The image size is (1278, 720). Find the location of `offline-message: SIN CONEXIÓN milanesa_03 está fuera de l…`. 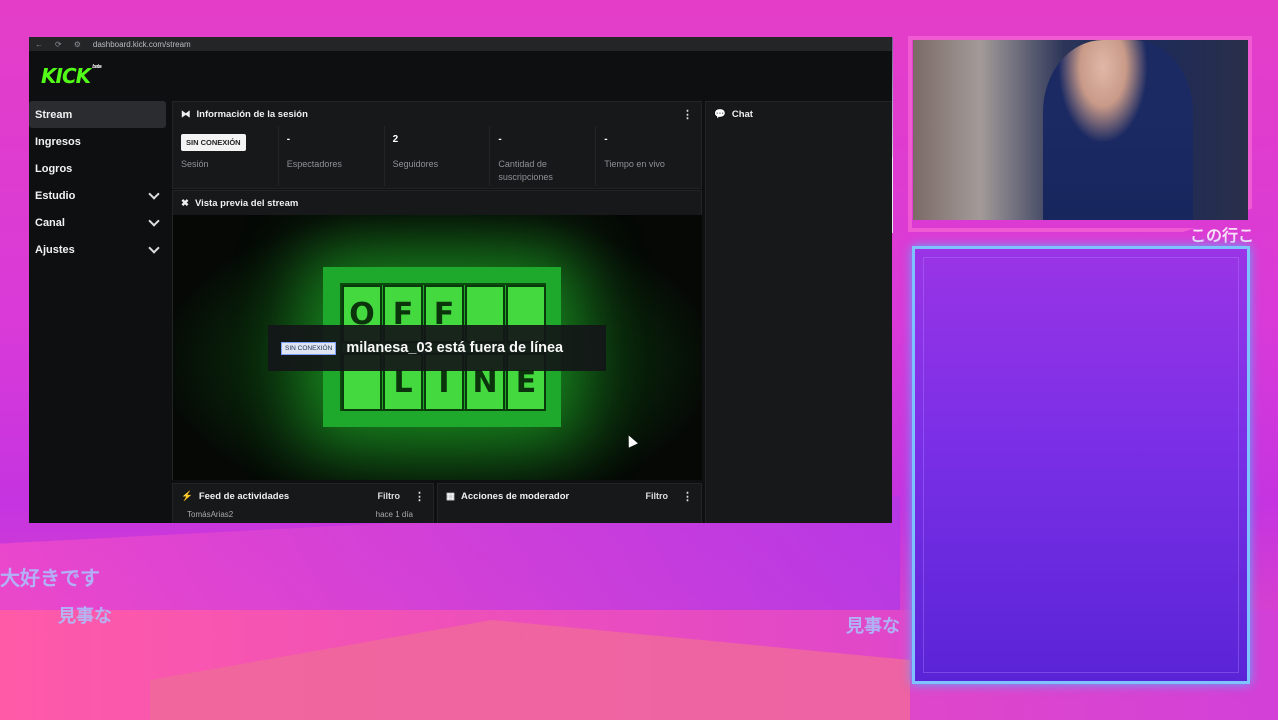

offline-message: SIN CONEXIÓN milanesa_03 está fuera de l… is located at coordinates (437, 348).